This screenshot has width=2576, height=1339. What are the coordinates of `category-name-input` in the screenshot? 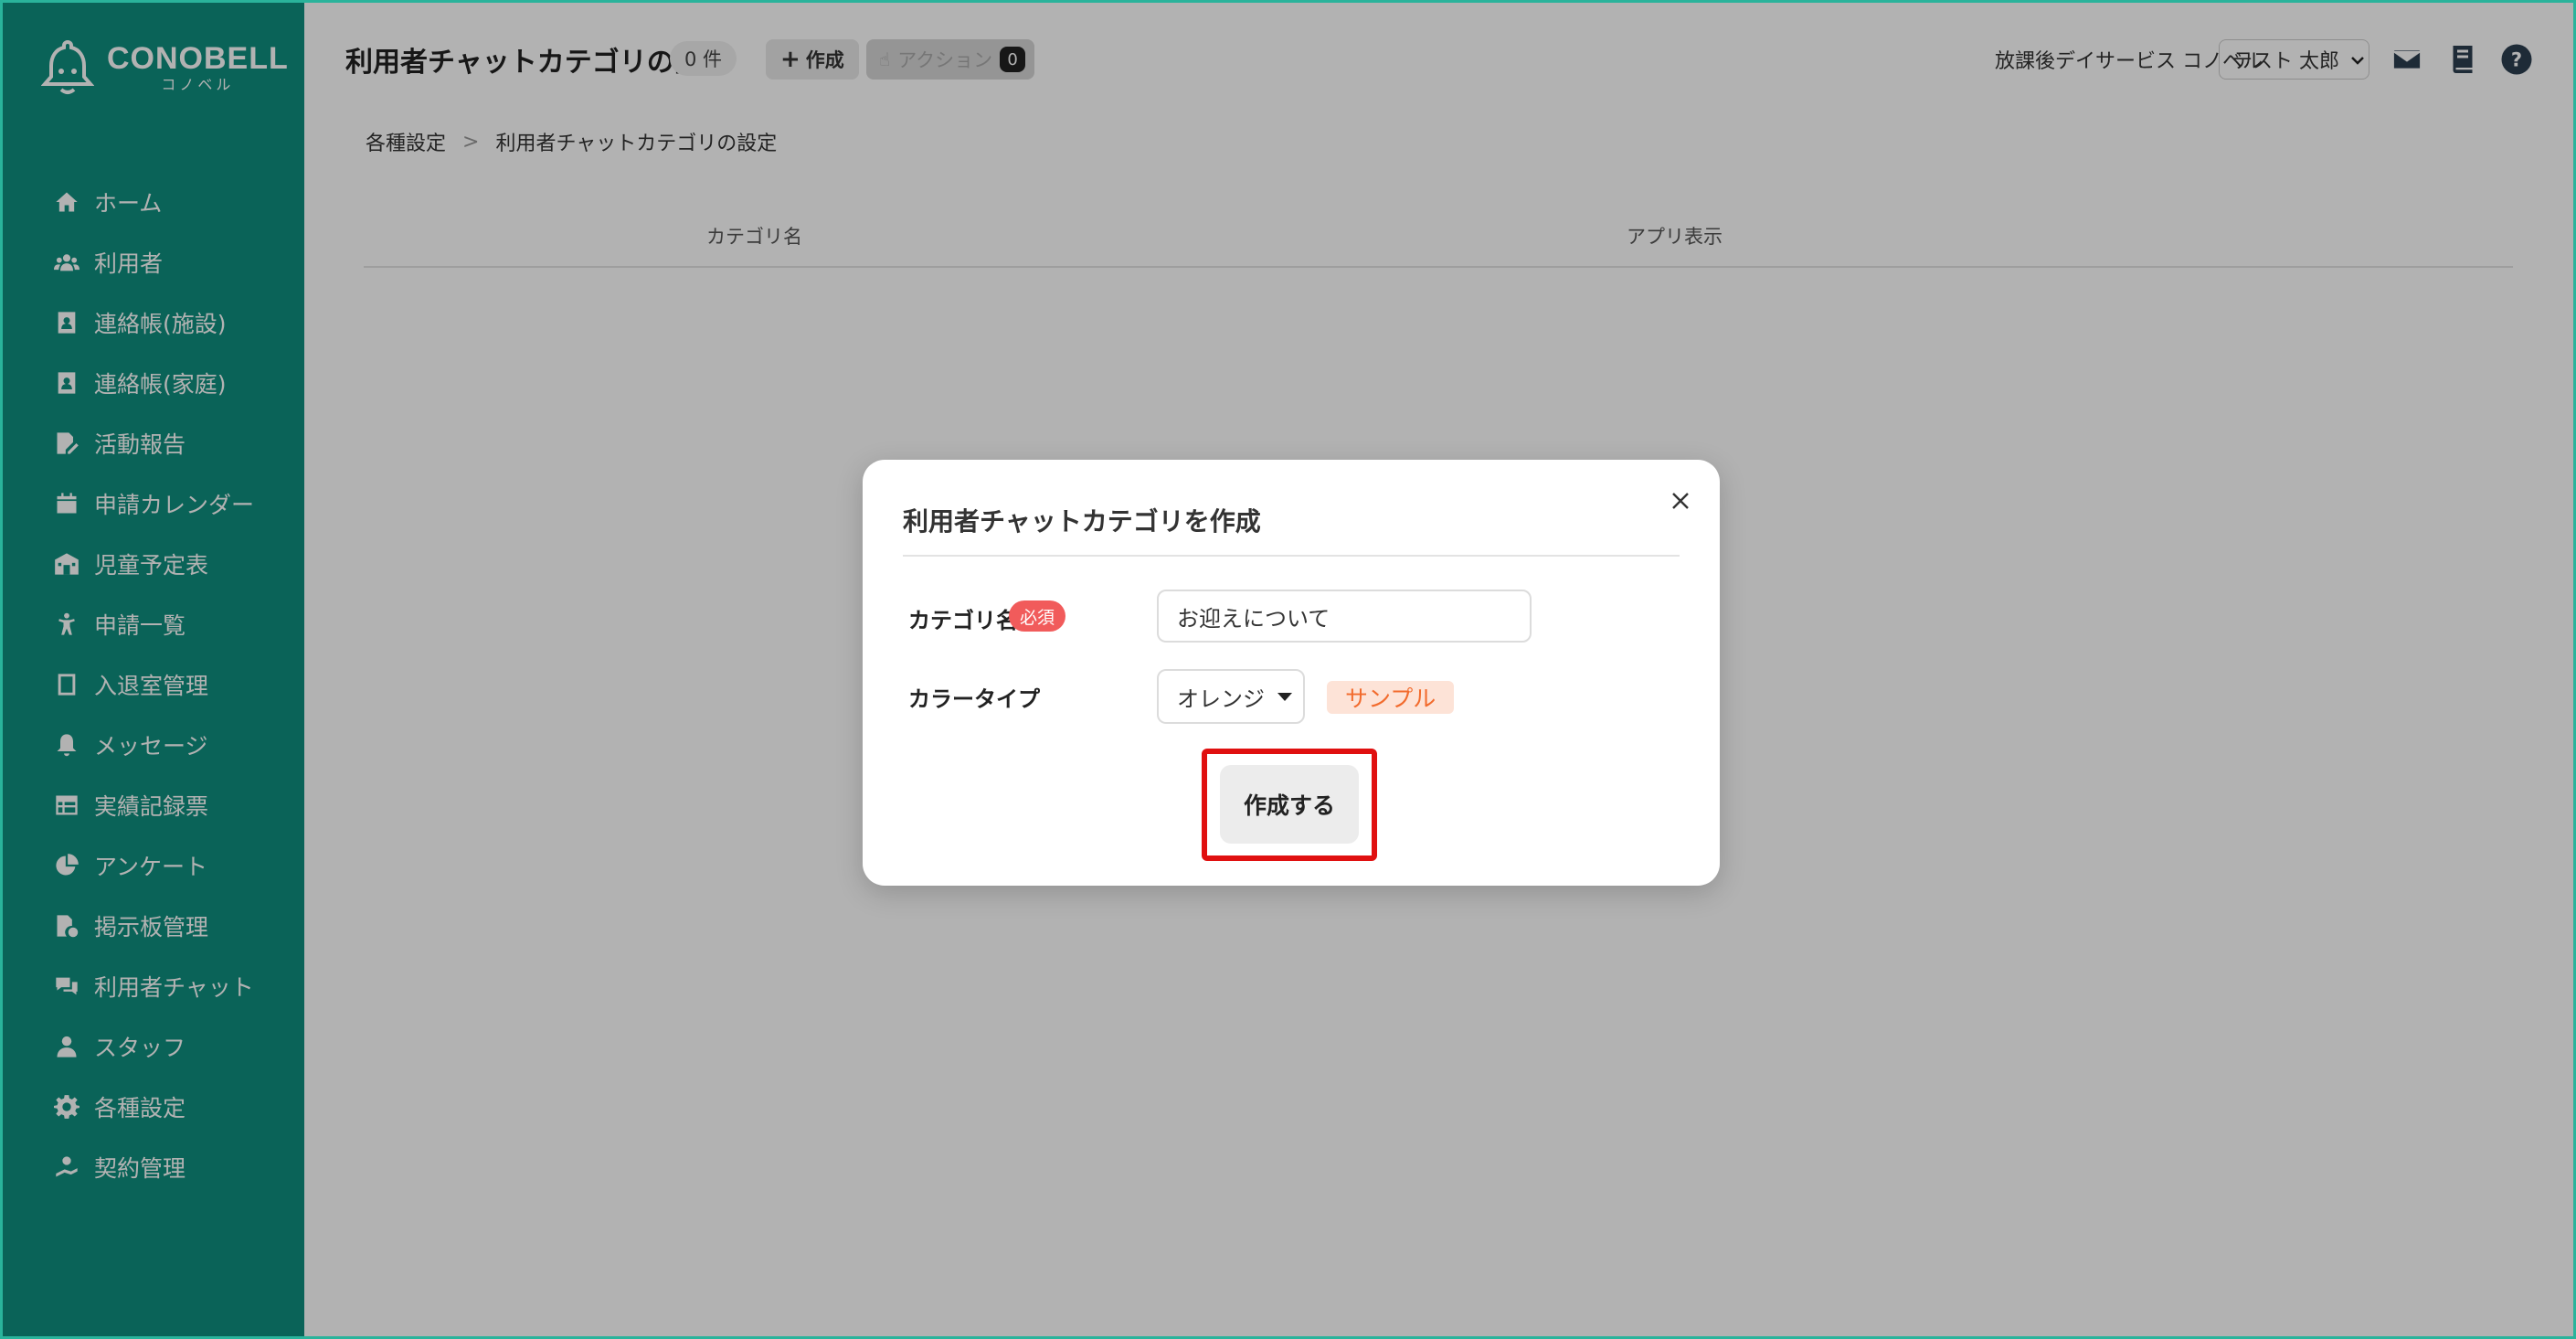 It's located at (1344, 616).